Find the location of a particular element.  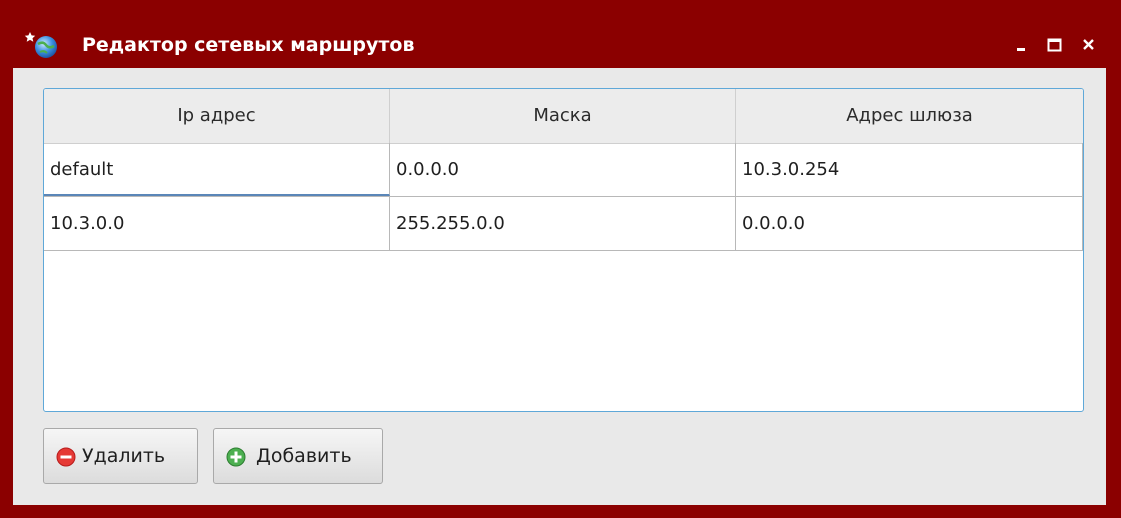

title-bar: Редактор сетевых маршрутов is located at coordinates (560, 34).